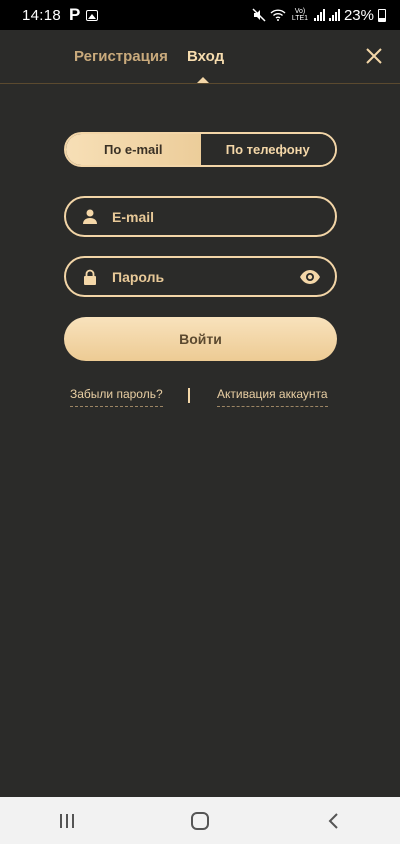  Describe the element at coordinates (42, 15) in the screenshot. I see `clock: 14:18` at that location.